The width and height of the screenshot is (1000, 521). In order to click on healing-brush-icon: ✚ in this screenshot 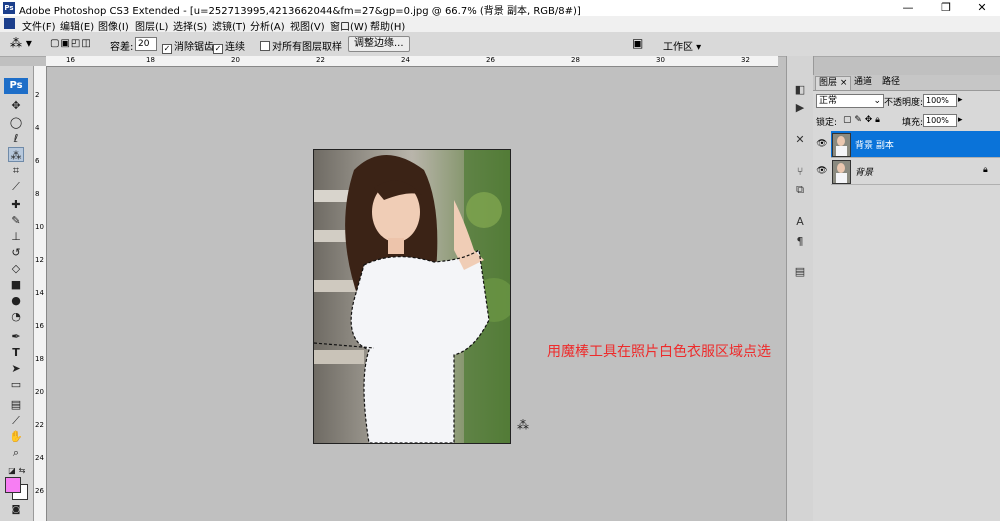, I will do `click(16, 204)`.